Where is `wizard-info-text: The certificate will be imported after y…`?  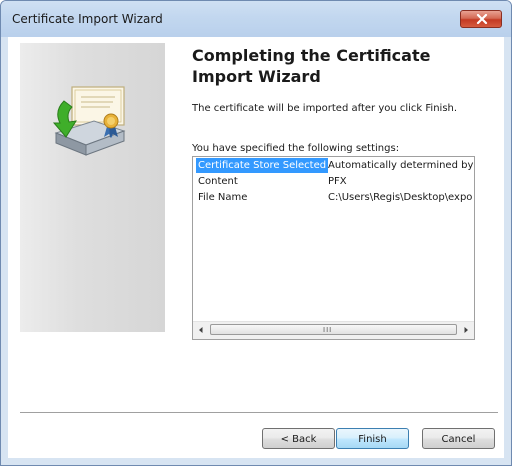 wizard-info-text: The certificate will be imported after y… is located at coordinates (325, 108).